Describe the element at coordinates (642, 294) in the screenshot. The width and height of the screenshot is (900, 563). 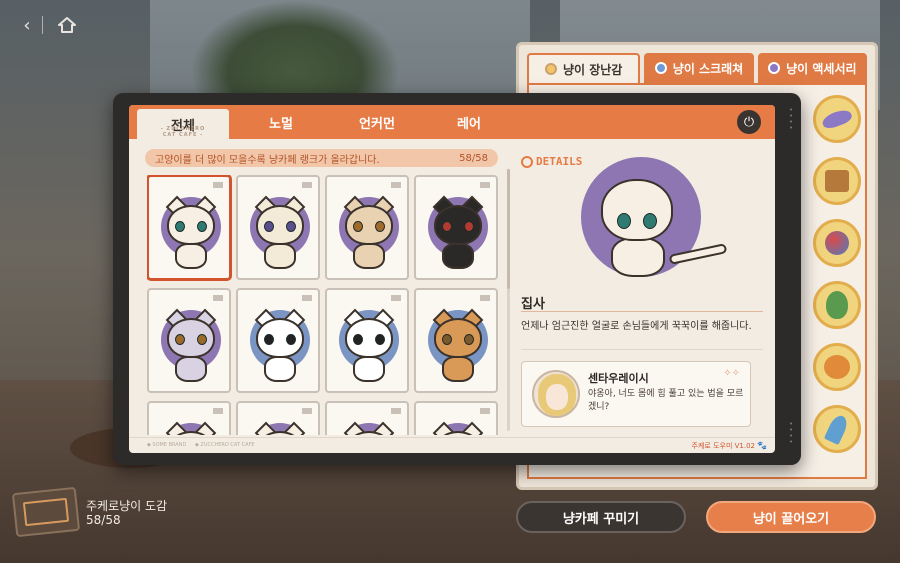
I see `cat-detail-panel: DETAILS 집사 언제나 엄근진한 얼굴로 손님들에게 꾹꾹이를 해줍니다.` at that location.